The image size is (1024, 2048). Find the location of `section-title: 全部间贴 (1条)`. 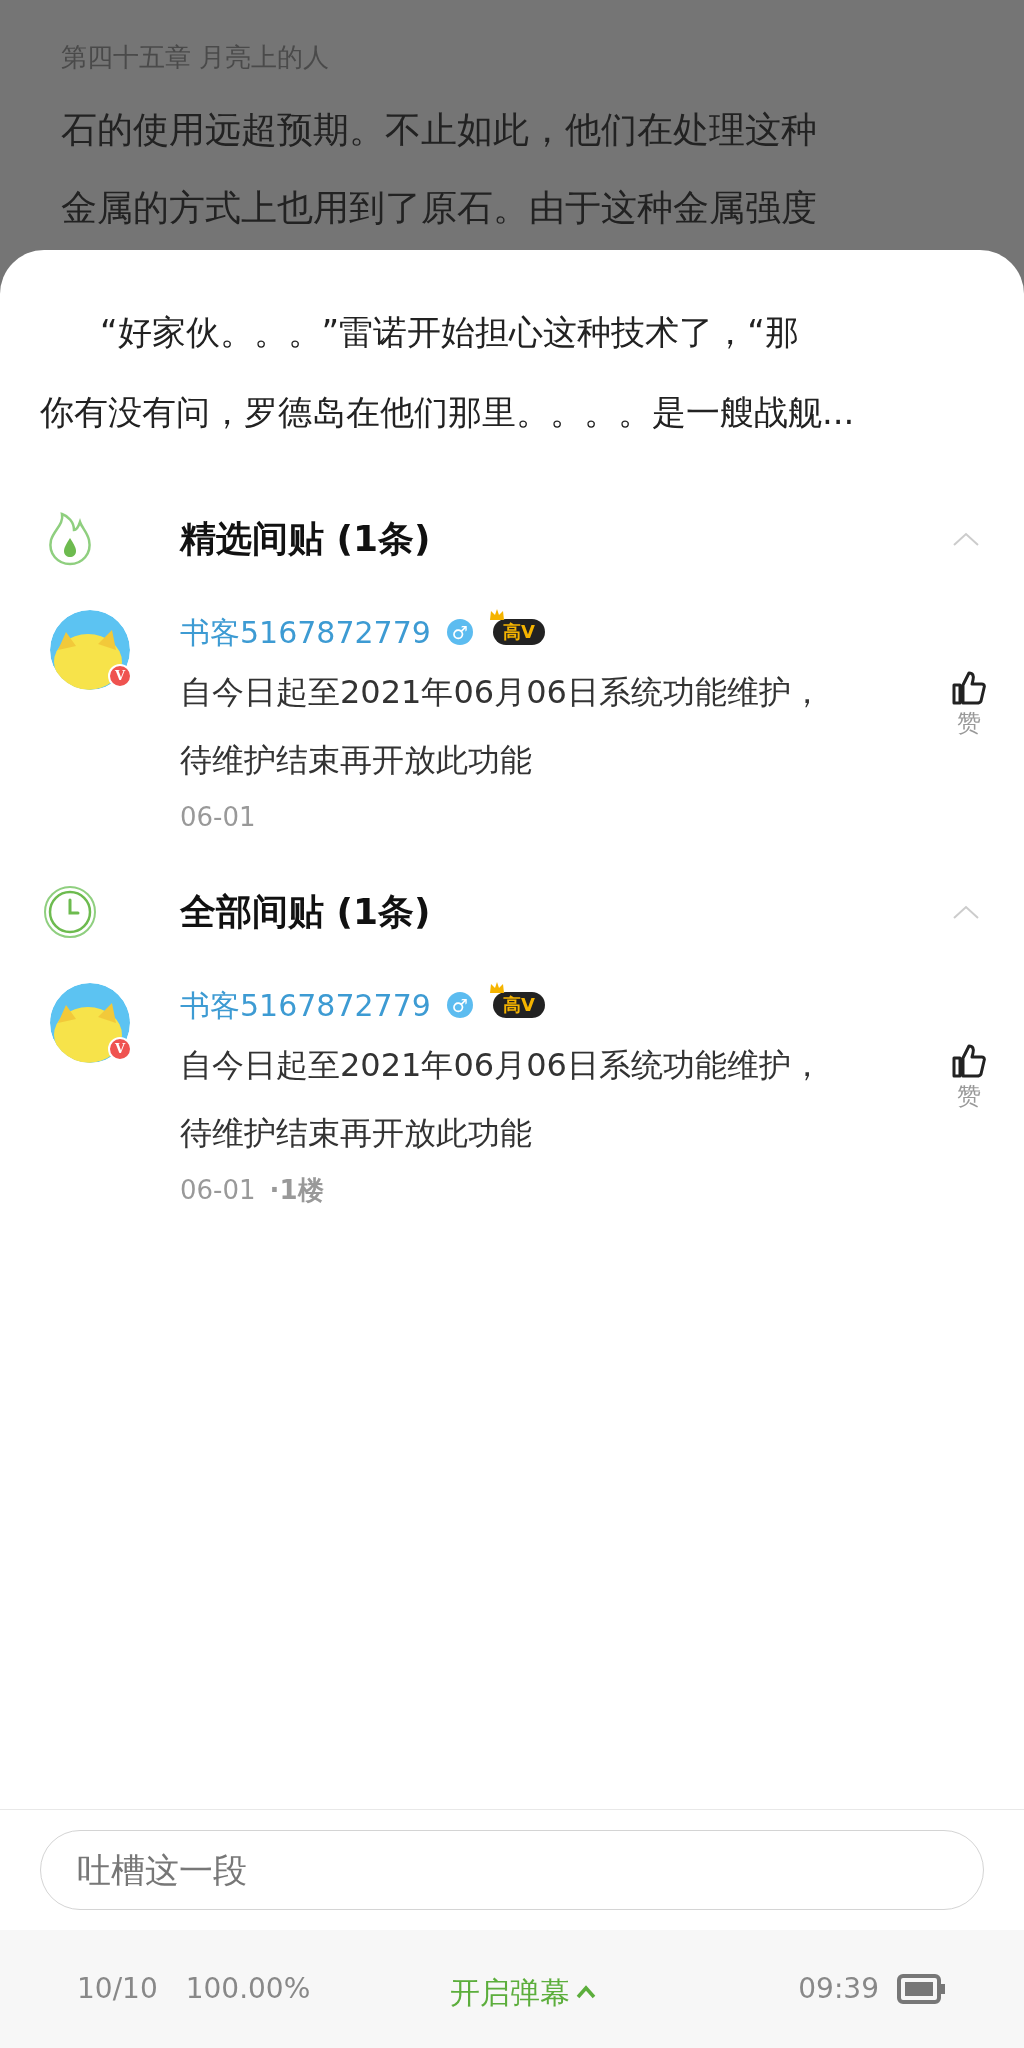

section-title: 全部间贴 (1条) is located at coordinates (305, 912).